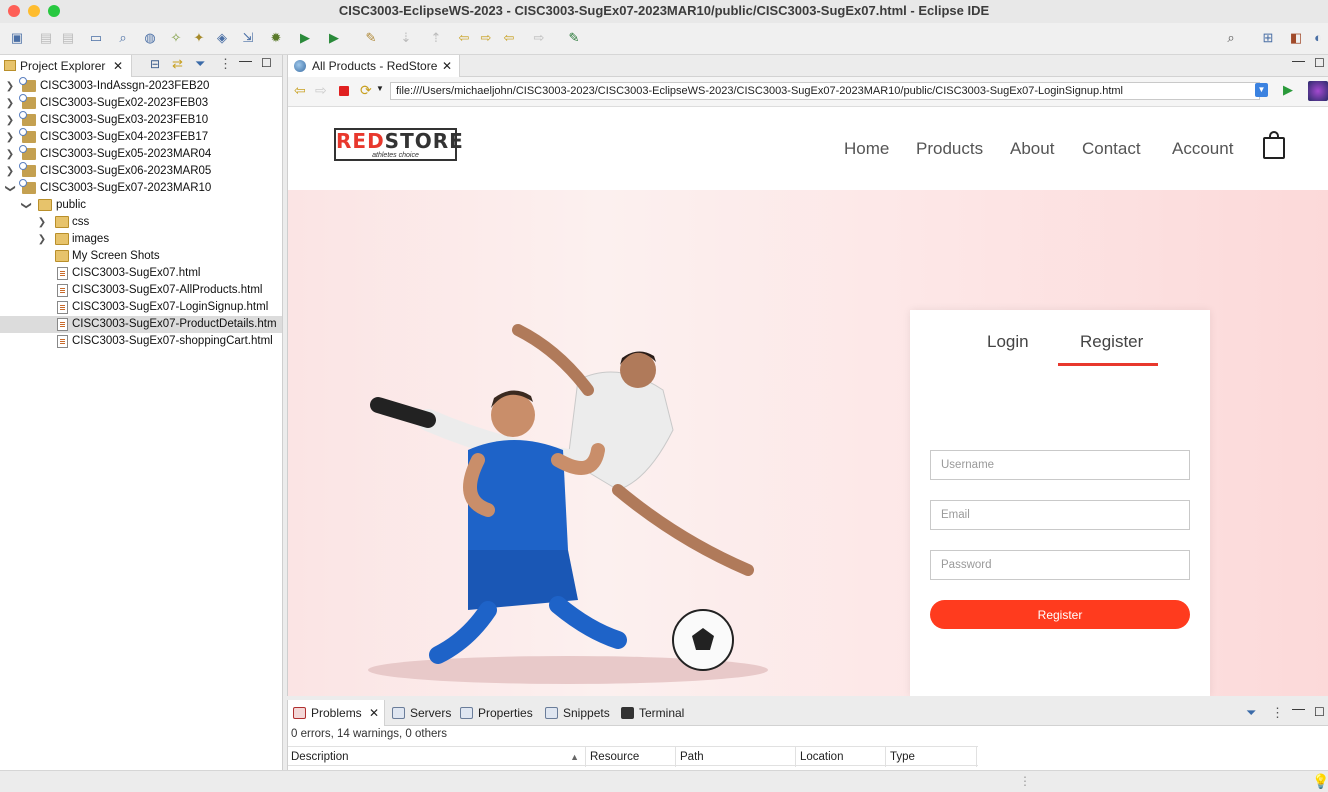  I want to click on tree-file: CISC3003-SugEx07-LoginSignup.html, so click(141, 307).